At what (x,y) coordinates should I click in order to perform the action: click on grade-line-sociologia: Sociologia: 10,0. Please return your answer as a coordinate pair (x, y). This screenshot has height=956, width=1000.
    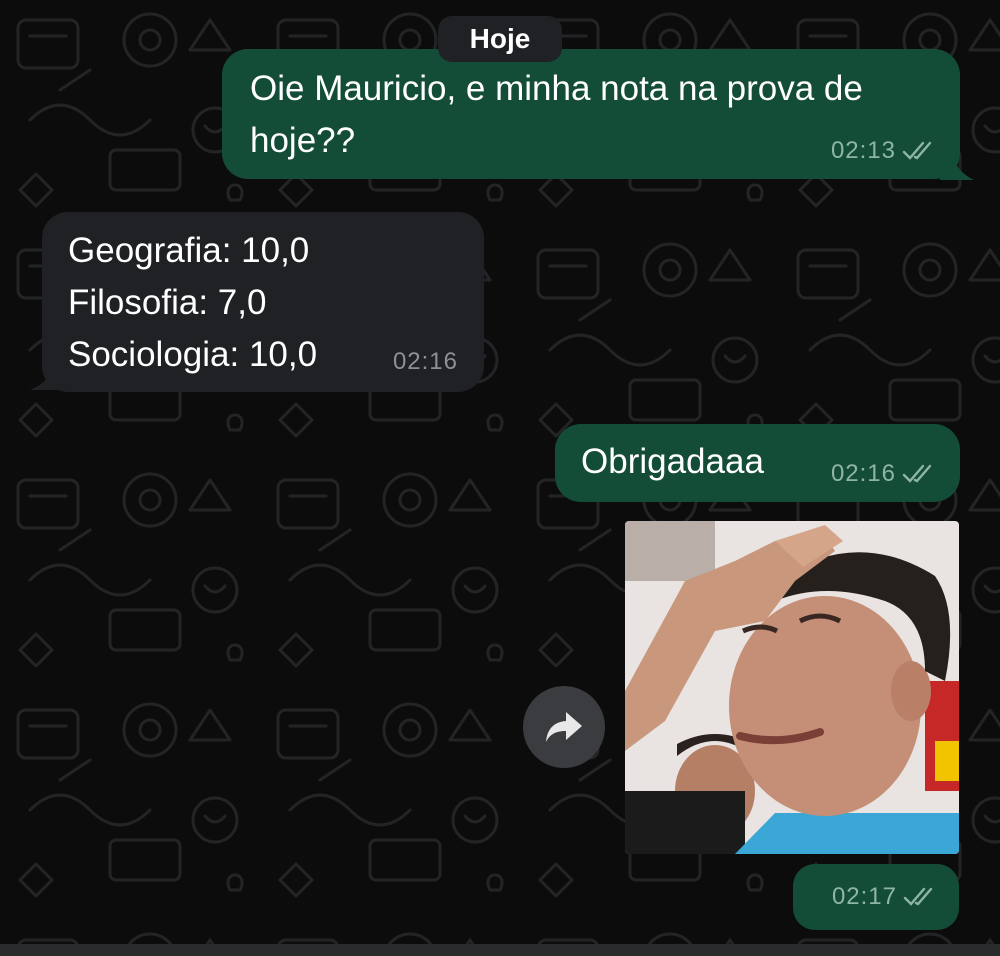
    Looking at the image, I should click on (193, 354).